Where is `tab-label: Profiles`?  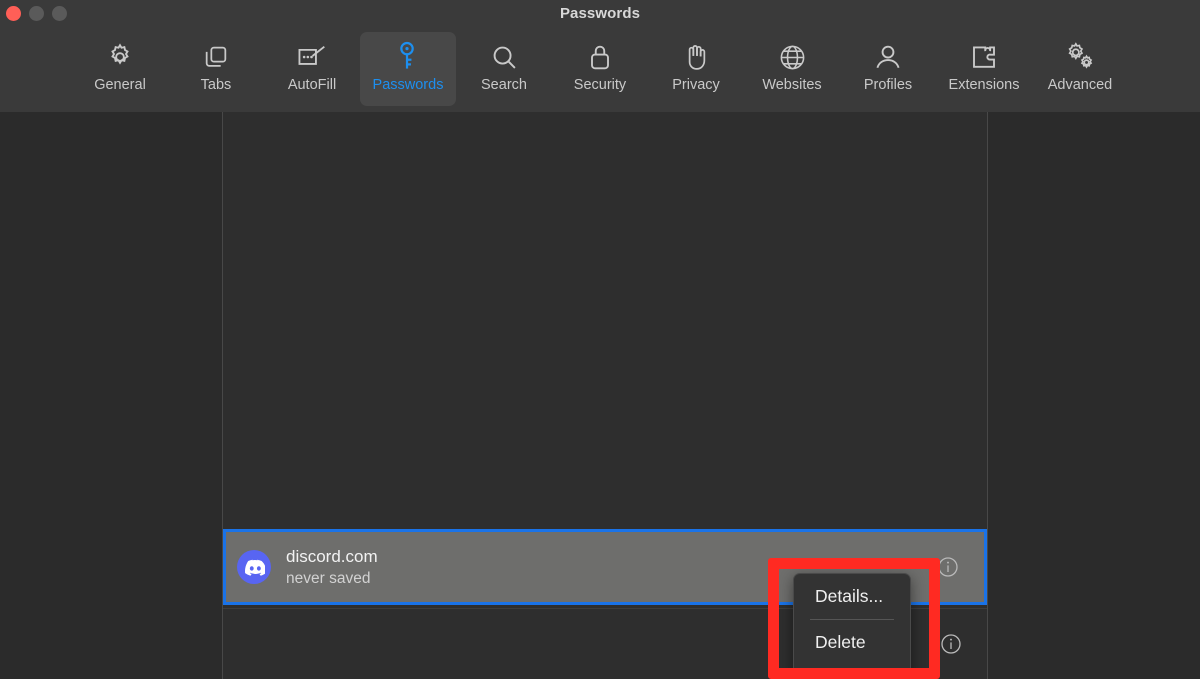 tab-label: Profiles is located at coordinates (888, 85).